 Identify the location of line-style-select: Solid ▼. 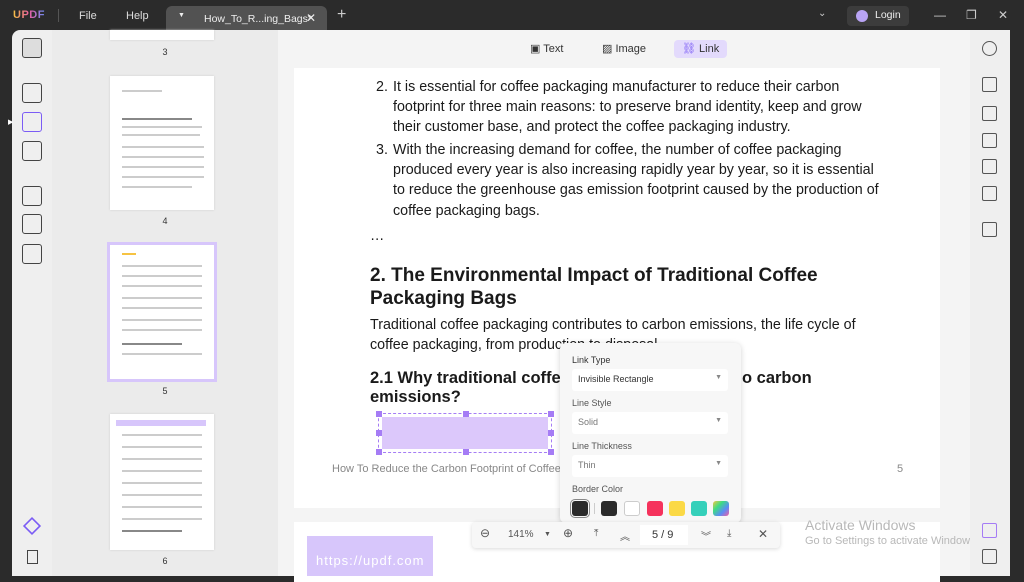
(650, 423).